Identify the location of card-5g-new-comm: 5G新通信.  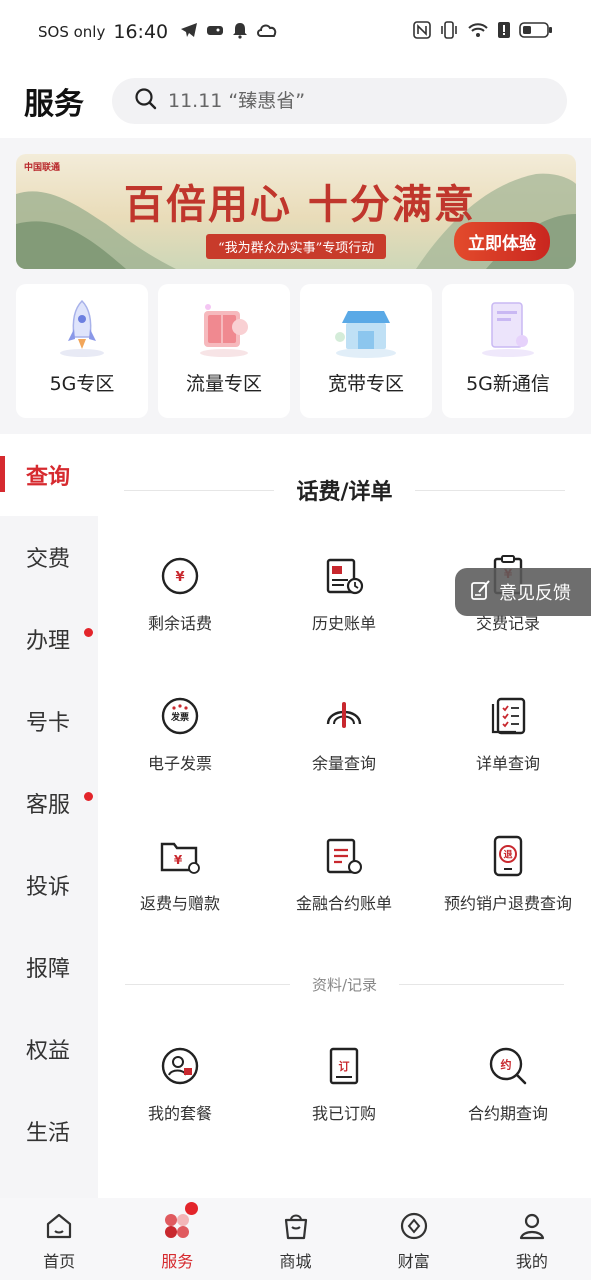
(508, 351).